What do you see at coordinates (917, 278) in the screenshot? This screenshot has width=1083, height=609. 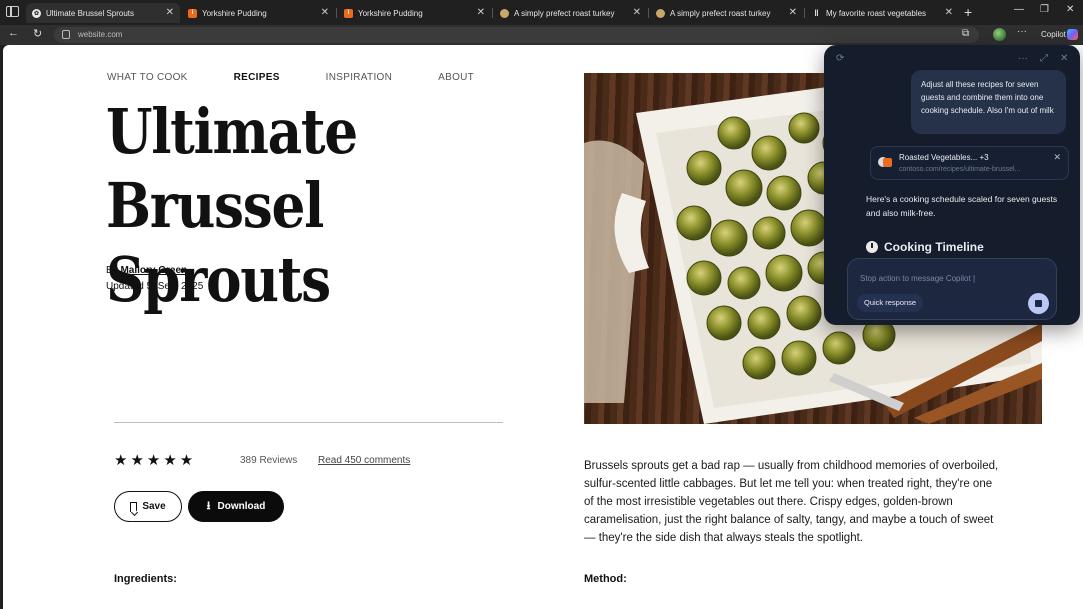 I see `composer-placeholder: Stop action to message Copilot |` at bounding box center [917, 278].